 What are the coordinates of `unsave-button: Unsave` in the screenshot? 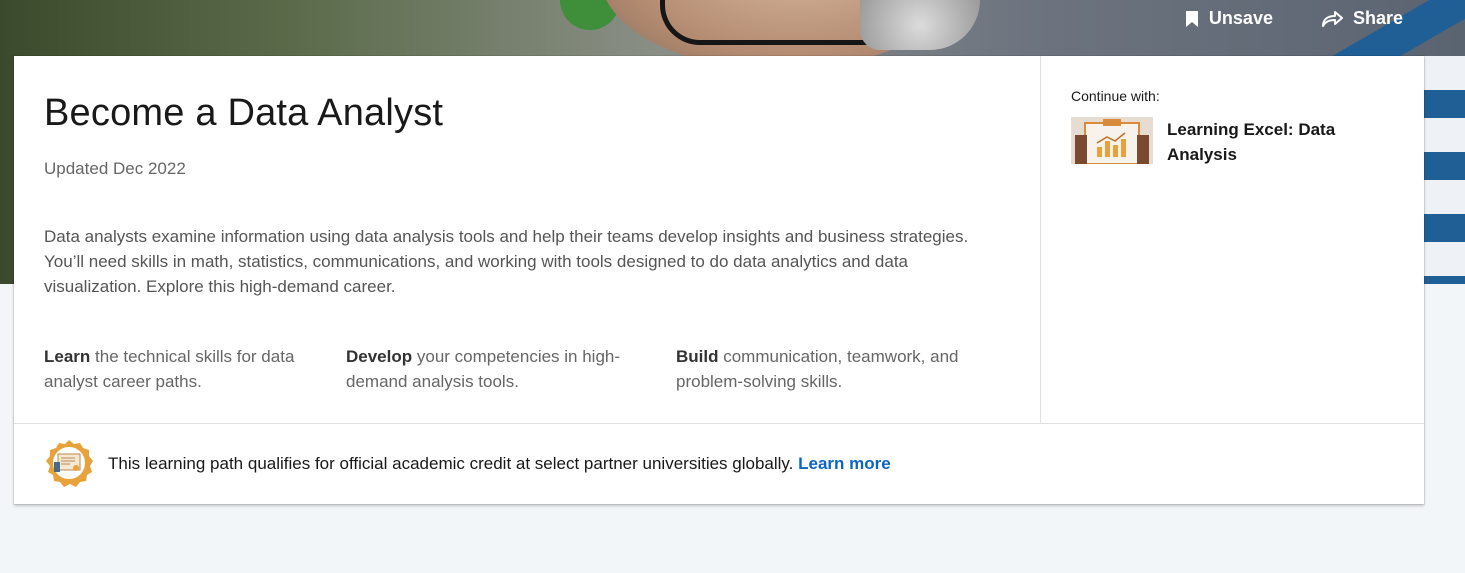 It's located at (1229, 18).